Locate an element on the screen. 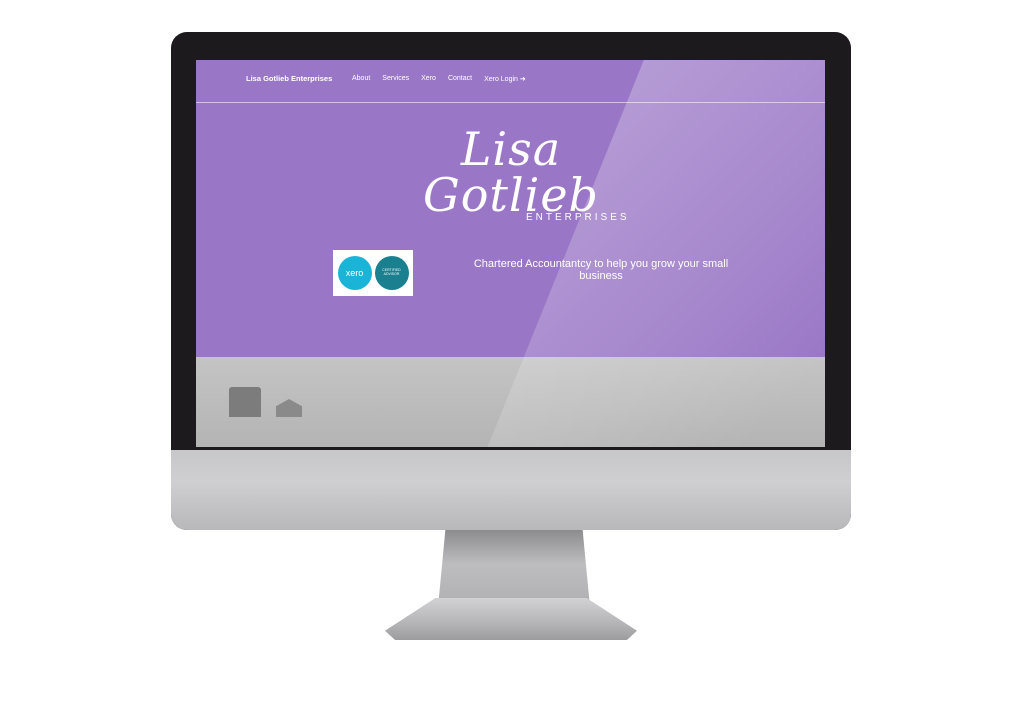 This screenshot has width=1028, height=713. logo-subtitle: ENTERPRISES is located at coordinates (578, 217).